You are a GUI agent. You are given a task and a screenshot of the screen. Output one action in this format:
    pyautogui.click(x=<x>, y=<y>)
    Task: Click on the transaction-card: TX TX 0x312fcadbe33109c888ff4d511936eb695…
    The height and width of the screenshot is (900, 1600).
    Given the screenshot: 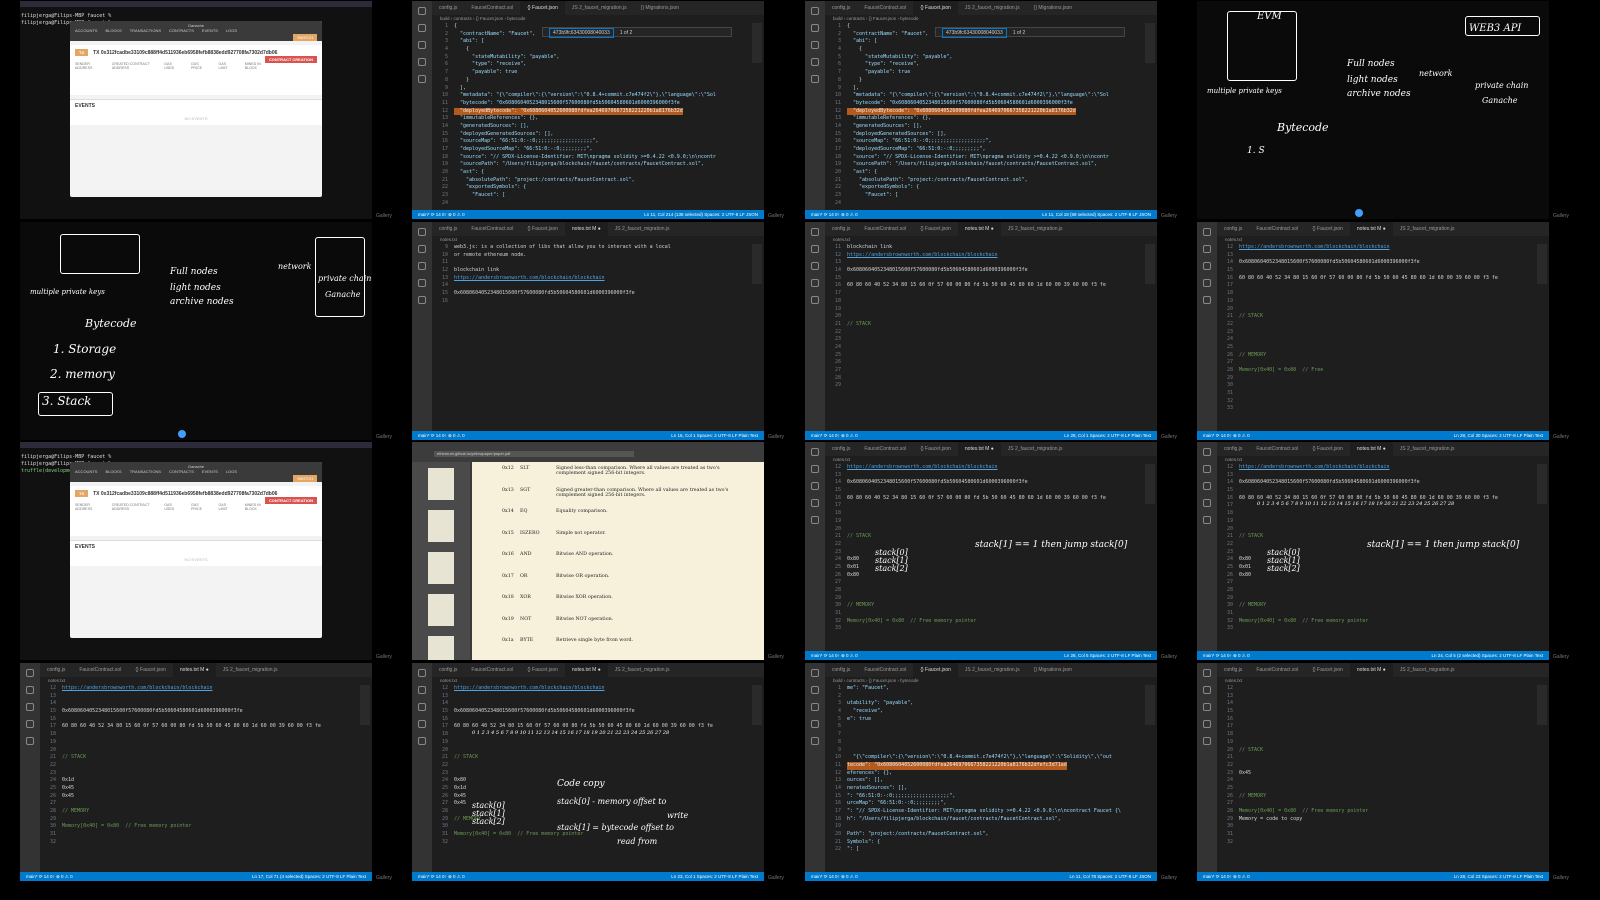 What is the action you would take?
    pyautogui.click(x=196, y=511)
    